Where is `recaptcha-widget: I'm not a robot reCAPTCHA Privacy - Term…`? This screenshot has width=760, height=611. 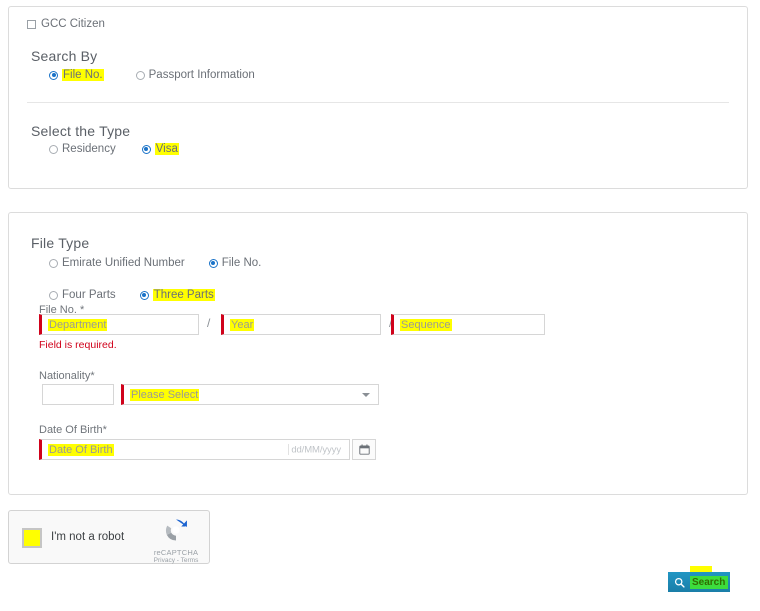
recaptcha-widget: I'm not a robot reCAPTCHA Privacy - Term… is located at coordinates (109, 537).